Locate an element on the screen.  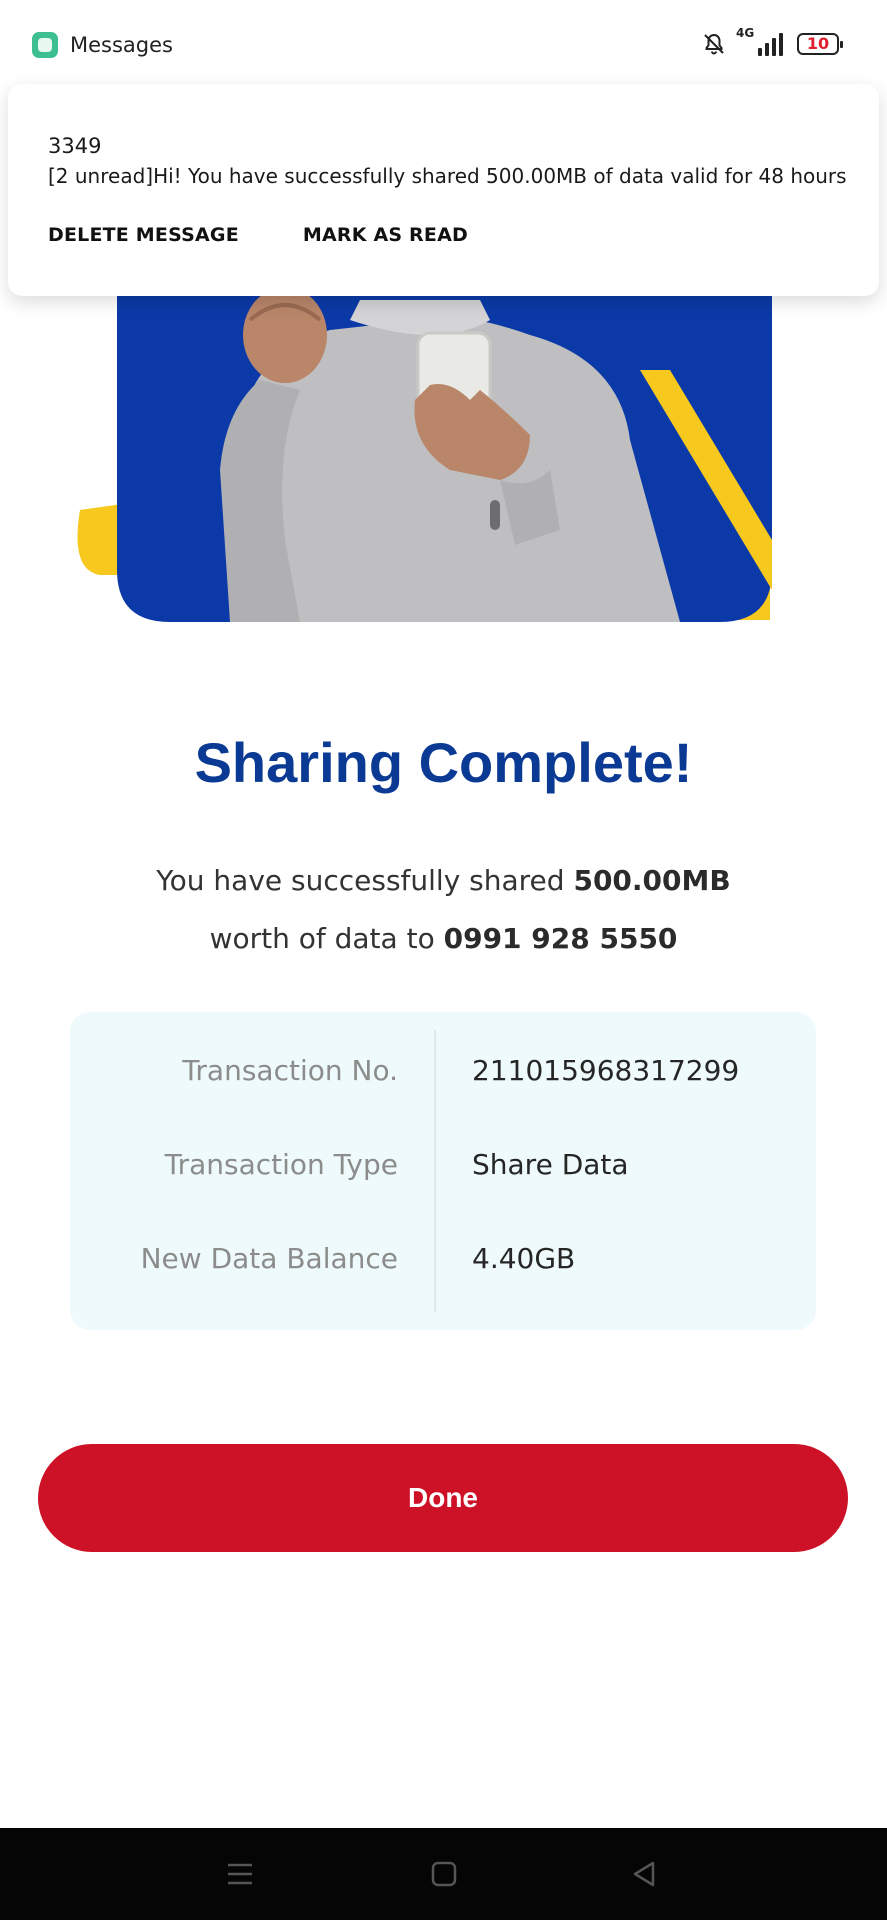
data-balance-label: New Data Balance is located at coordinates (269, 1258).